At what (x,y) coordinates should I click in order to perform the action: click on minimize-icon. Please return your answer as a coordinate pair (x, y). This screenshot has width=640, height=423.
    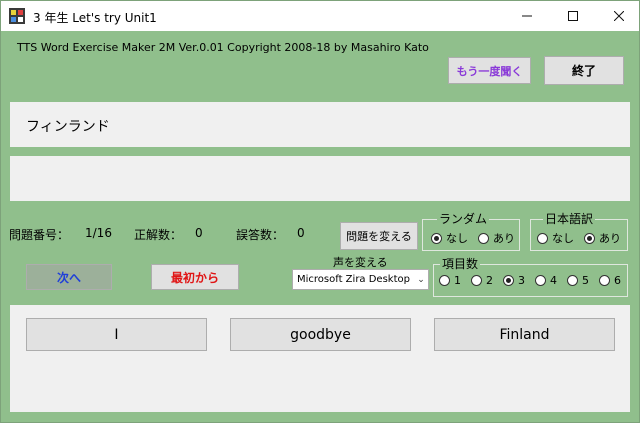
    Looking at the image, I should click on (527, 16).